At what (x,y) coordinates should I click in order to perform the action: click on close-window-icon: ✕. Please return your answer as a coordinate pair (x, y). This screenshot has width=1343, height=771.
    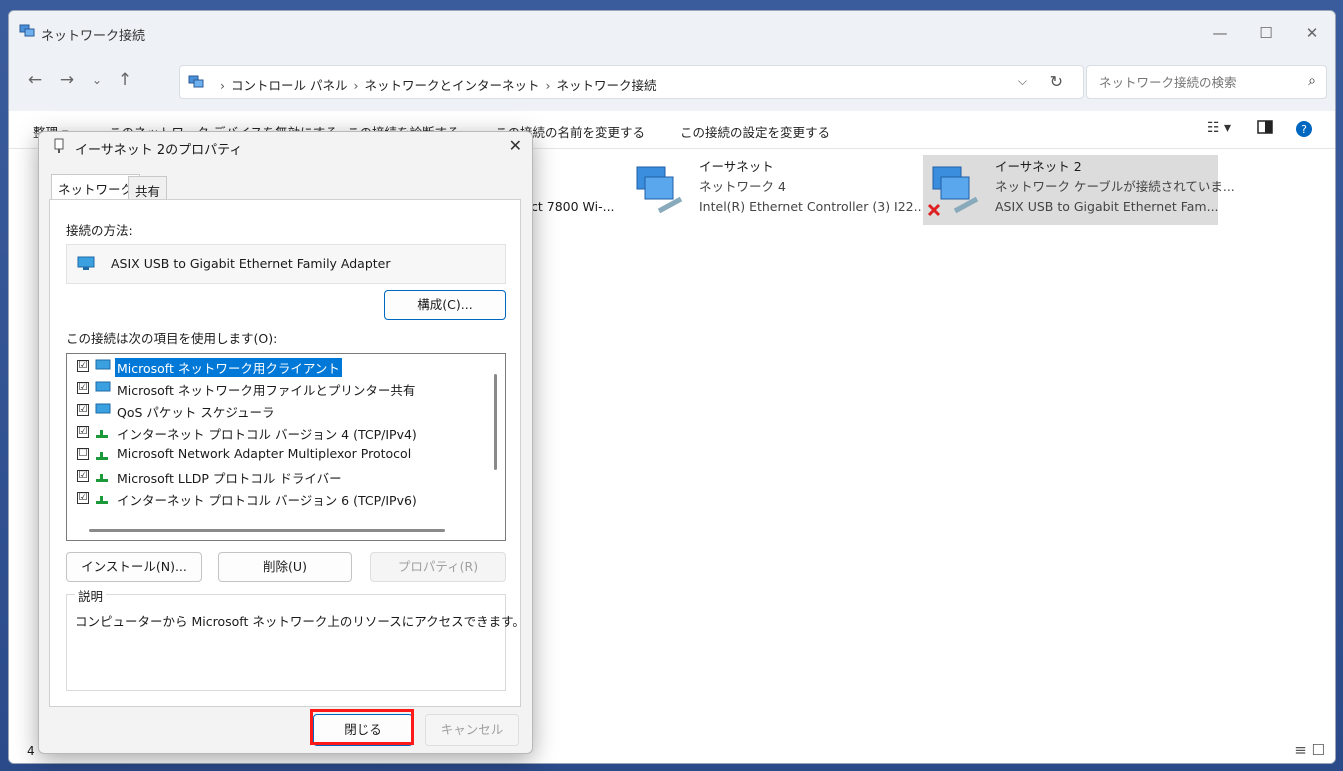
    Looking at the image, I should click on (1312, 33).